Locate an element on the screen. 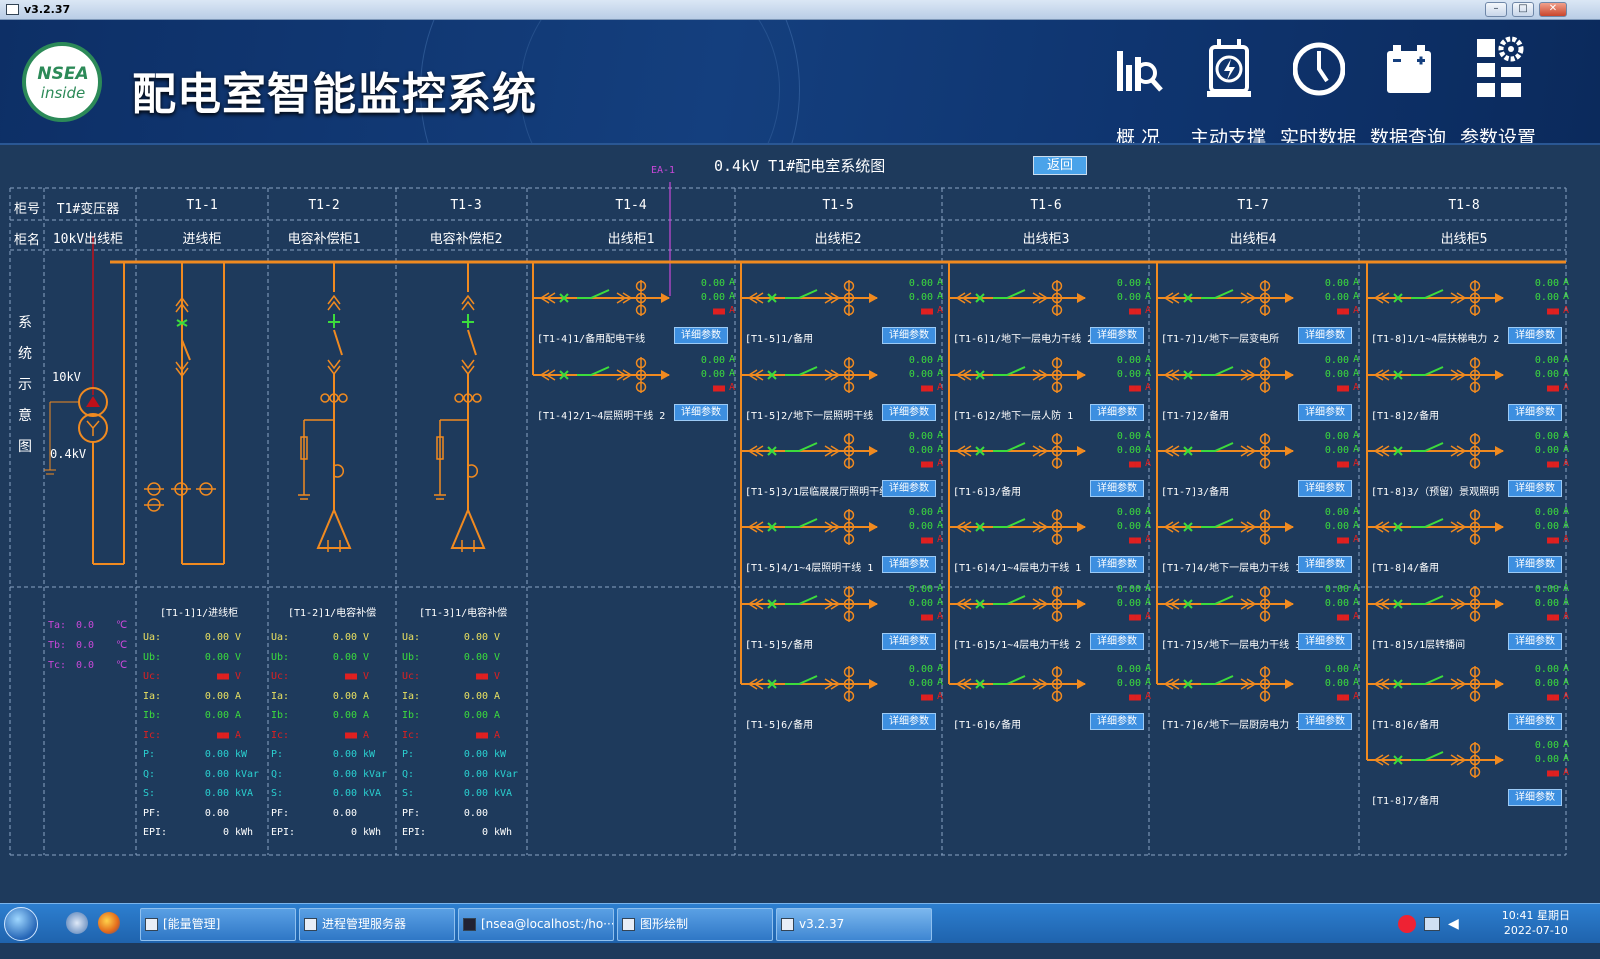  network-icon is located at coordinates (1432, 924).